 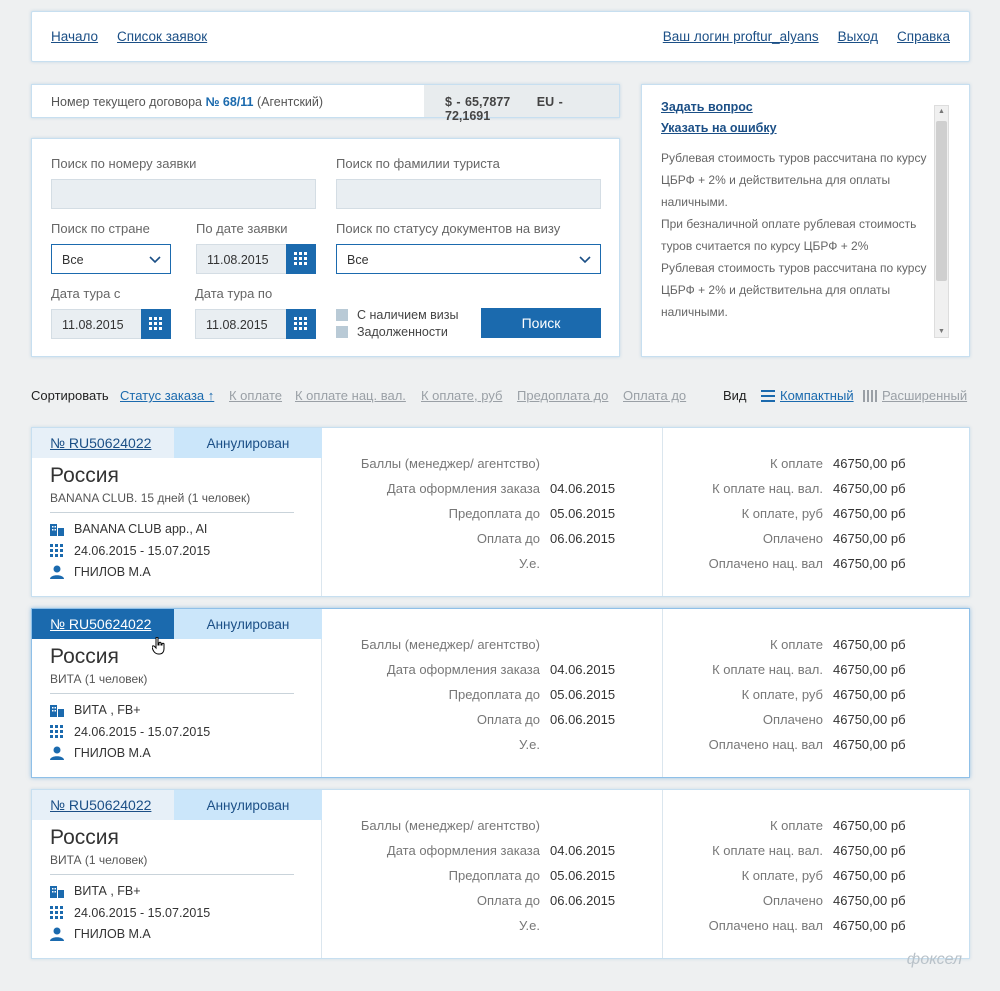 What do you see at coordinates (941, 201) in the screenshot?
I see `scrollbar-thumb` at bounding box center [941, 201].